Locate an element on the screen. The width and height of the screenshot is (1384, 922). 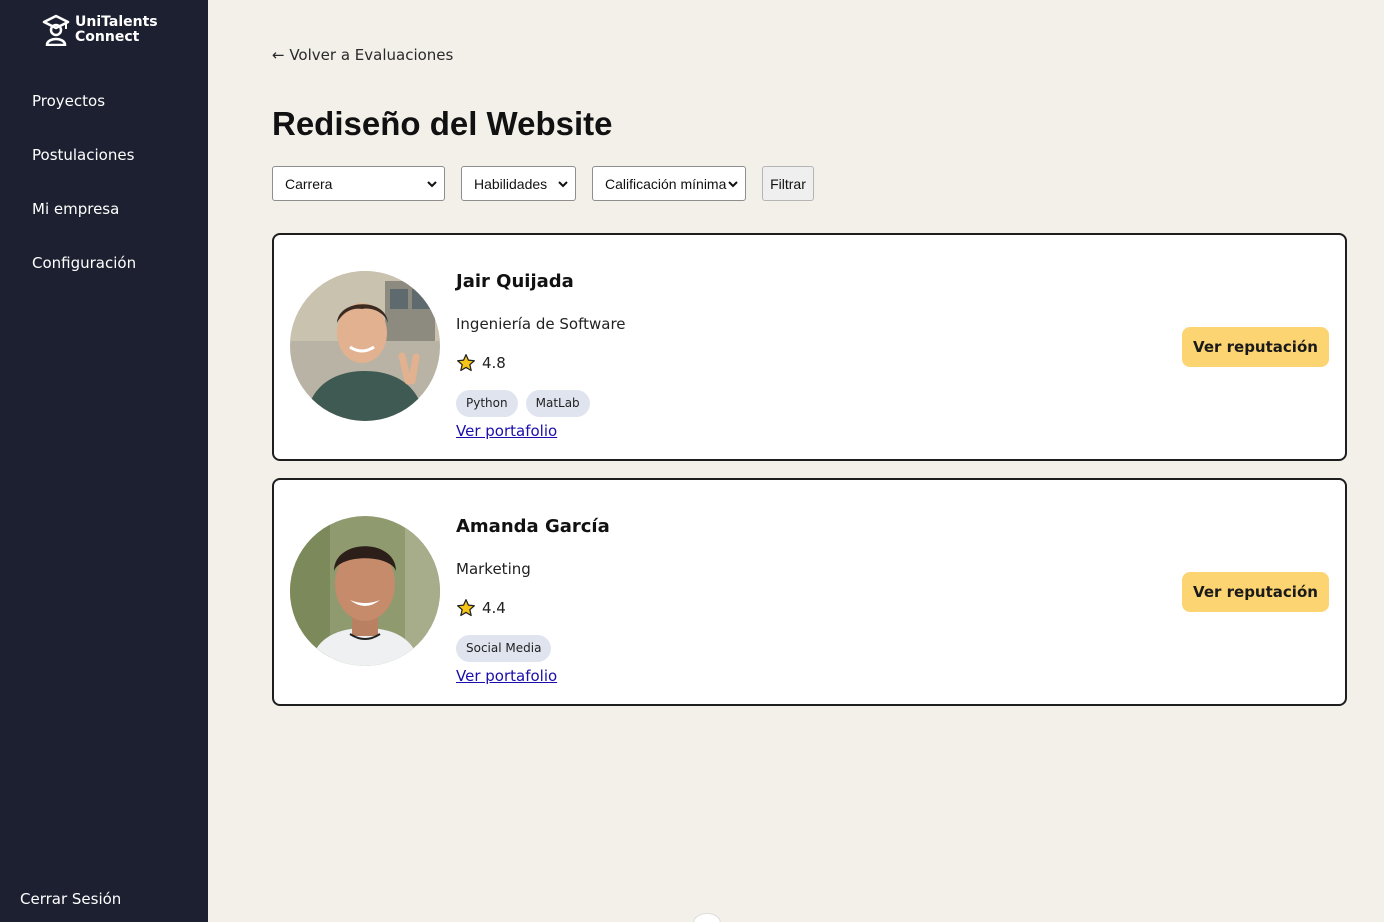
min-rating-select-value: Calificación mínima is located at coordinates (666, 183).